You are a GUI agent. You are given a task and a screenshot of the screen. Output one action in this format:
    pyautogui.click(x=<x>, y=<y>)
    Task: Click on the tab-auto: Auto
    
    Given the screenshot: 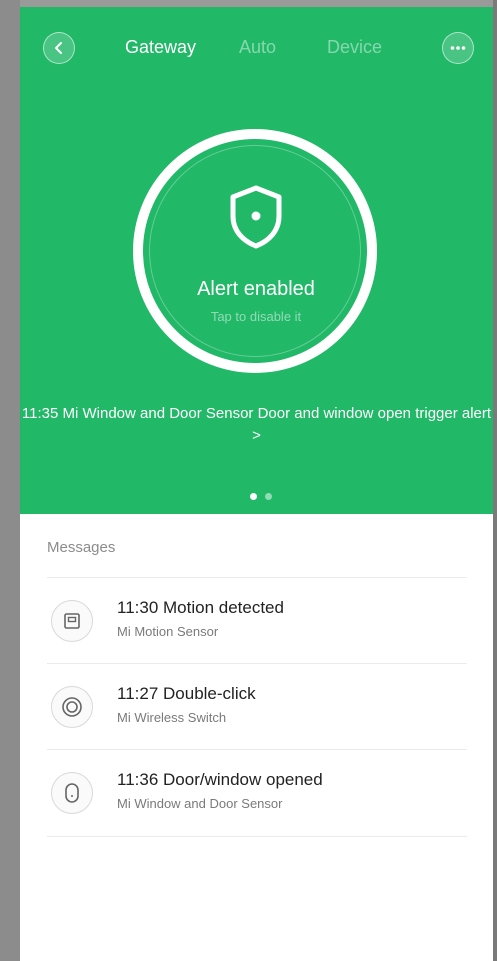 What is the action you would take?
    pyautogui.click(x=257, y=47)
    